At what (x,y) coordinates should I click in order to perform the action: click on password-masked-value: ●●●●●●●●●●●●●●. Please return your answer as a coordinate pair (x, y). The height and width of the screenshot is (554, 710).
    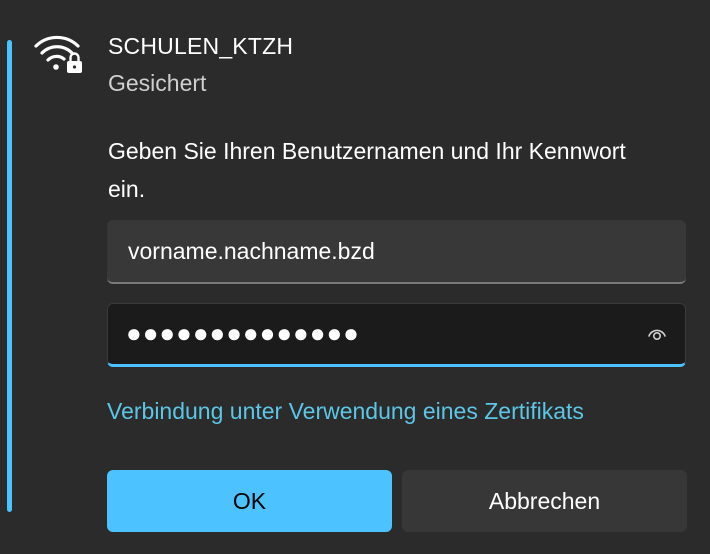
    Looking at the image, I should click on (243, 333).